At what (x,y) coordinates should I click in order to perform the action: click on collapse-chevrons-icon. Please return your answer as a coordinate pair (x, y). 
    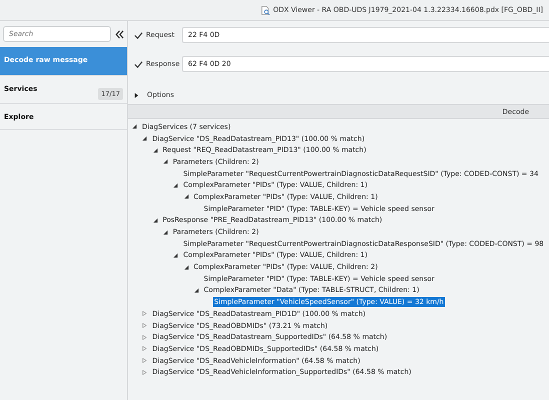
    Looking at the image, I should click on (119, 34).